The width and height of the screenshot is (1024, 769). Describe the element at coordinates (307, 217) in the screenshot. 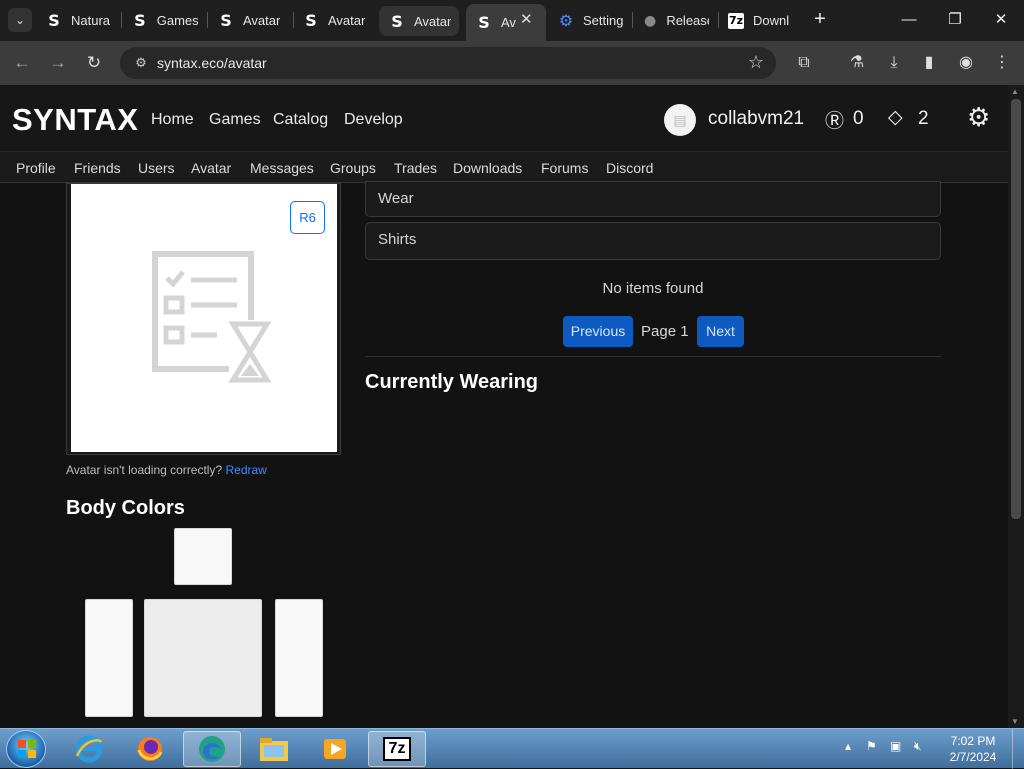

I see `rig-type-button: R6` at that location.